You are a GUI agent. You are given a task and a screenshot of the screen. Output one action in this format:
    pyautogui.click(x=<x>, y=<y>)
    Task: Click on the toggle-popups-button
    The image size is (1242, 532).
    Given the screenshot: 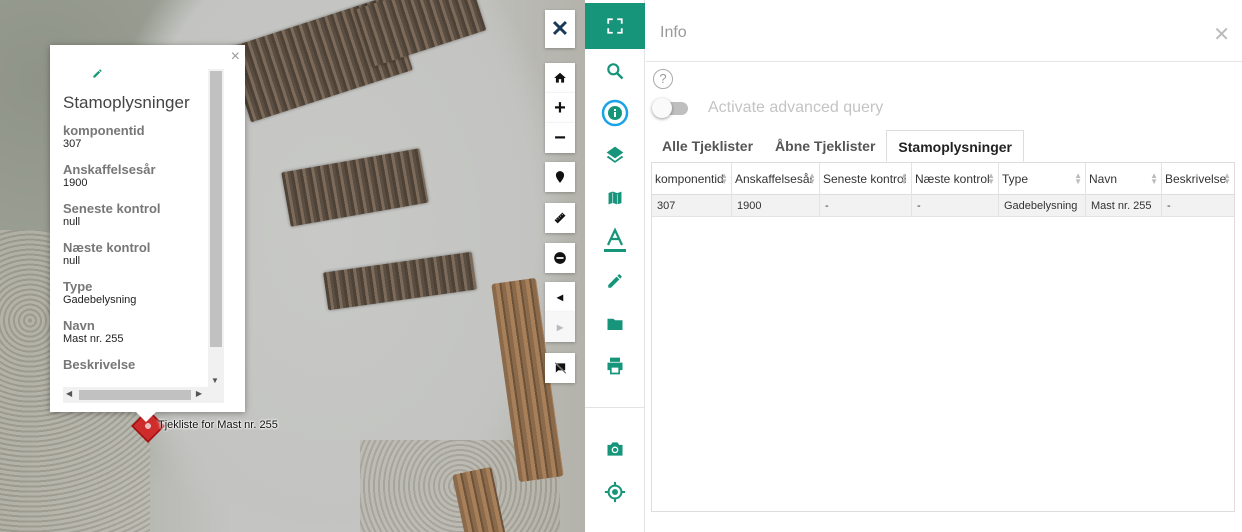 What is the action you would take?
    pyautogui.click(x=560, y=368)
    